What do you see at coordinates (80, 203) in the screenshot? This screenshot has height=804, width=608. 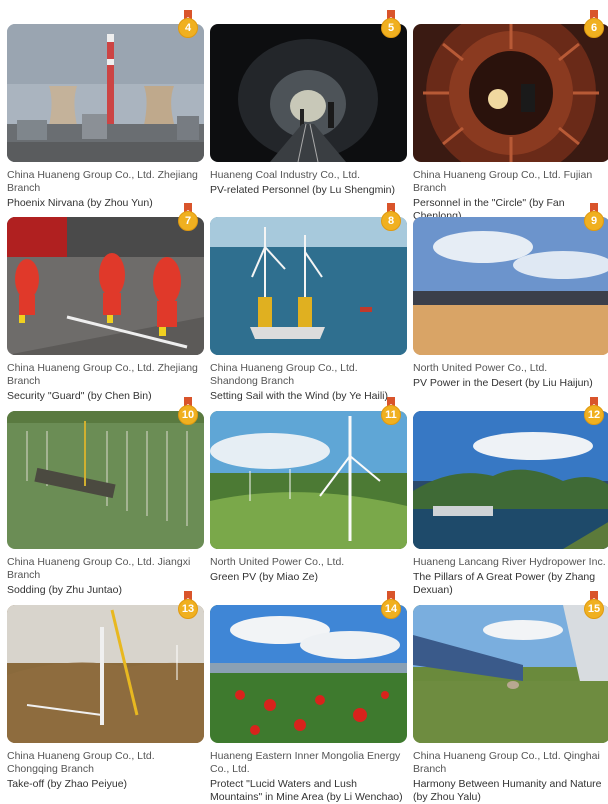 I see `photo-title: Phoenix Nirvana (by Zhou Yun)` at bounding box center [80, 203].